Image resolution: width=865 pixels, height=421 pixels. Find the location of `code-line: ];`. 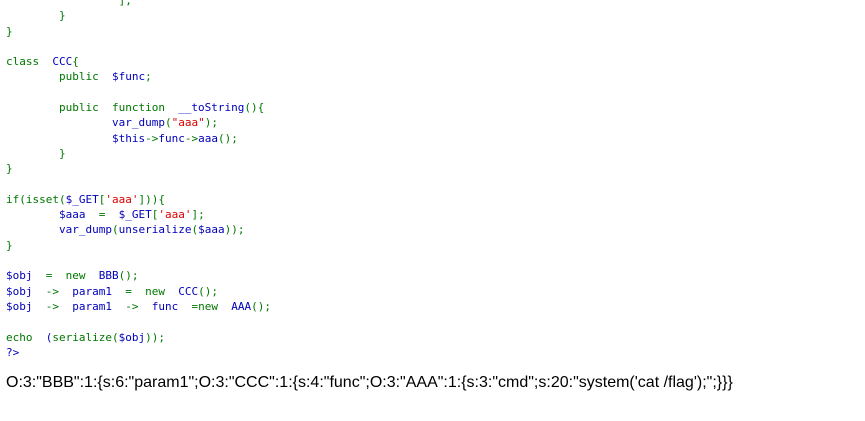

code-line: ]; is located at coordinates (138, 4).